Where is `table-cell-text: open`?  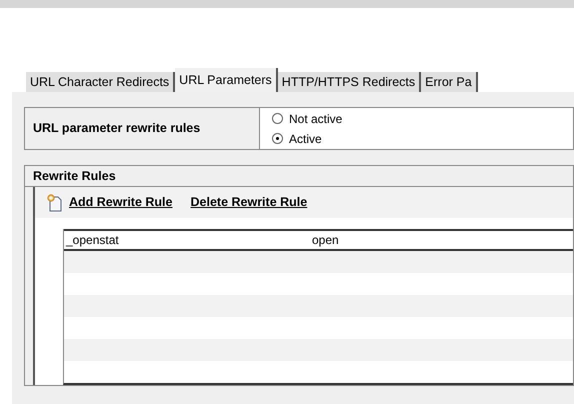
table-cell-text: open is located at coordinates (326, 240).